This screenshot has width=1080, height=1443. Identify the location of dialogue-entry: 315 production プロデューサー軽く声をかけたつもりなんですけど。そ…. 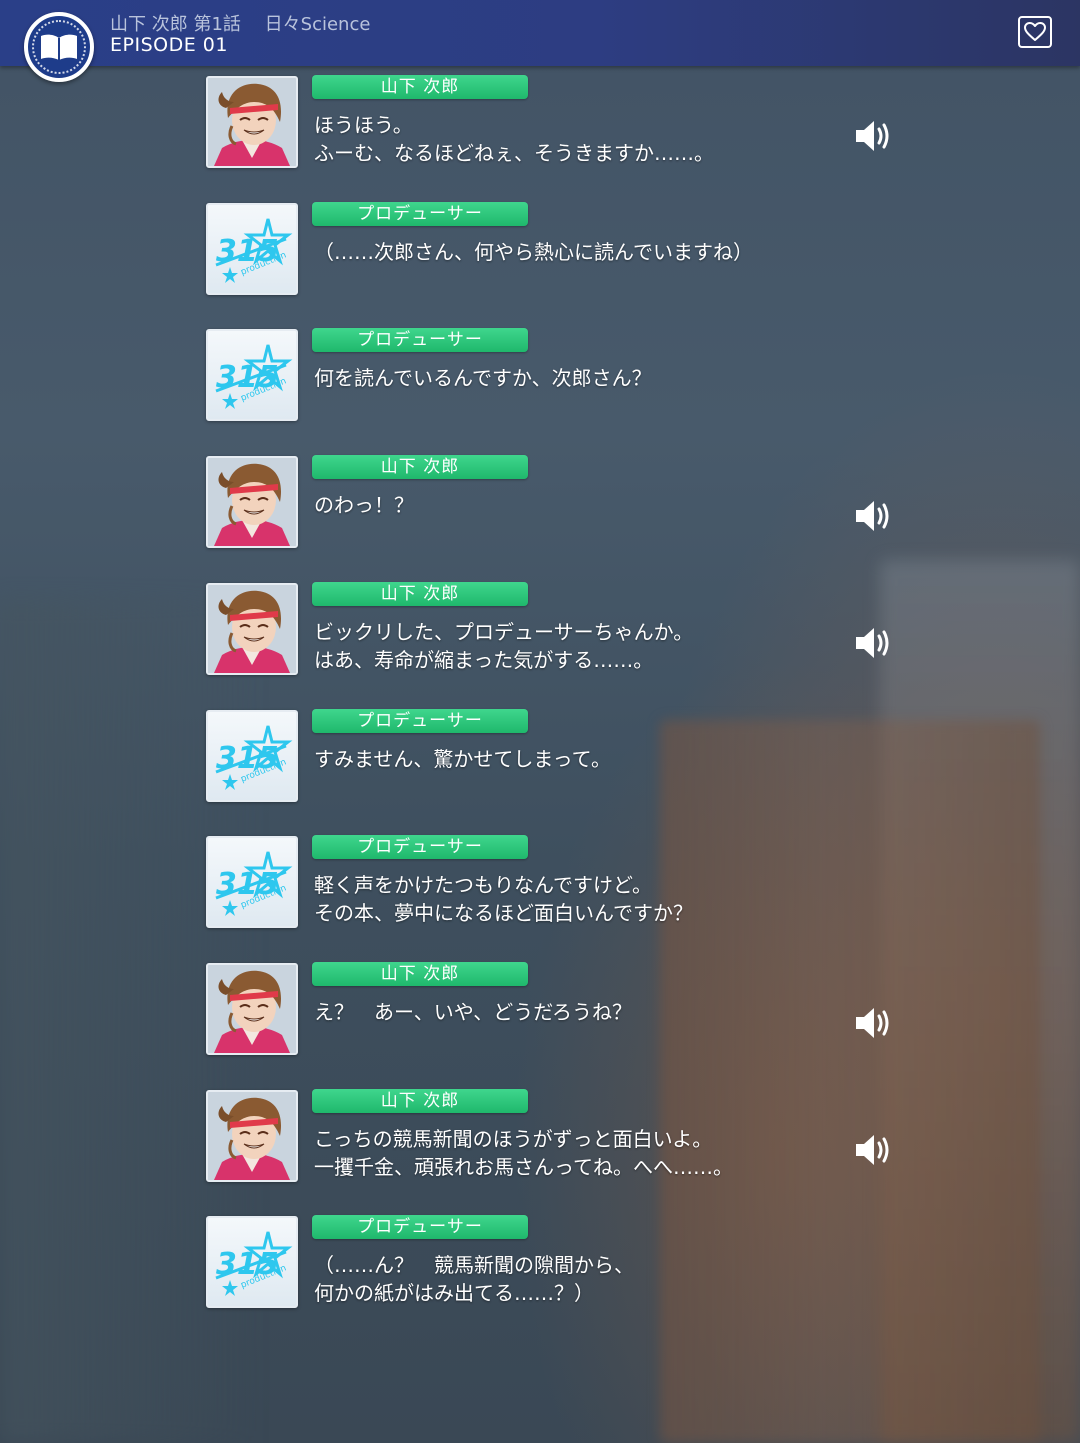
(540, 885).